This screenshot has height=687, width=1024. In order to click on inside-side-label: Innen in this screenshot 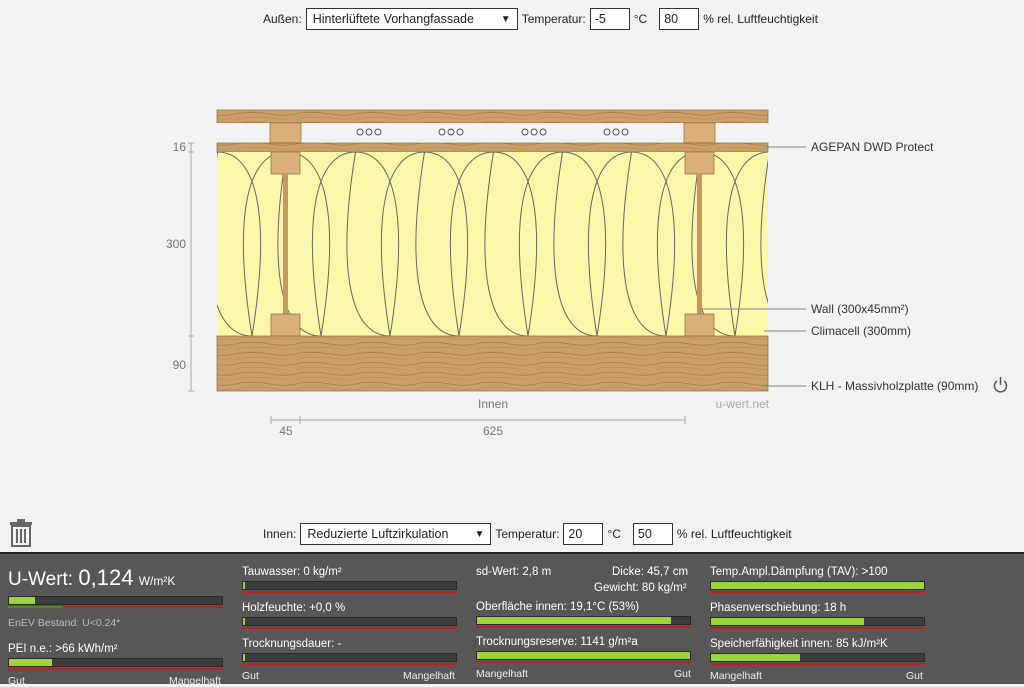, I will do `click(493, 404)`.